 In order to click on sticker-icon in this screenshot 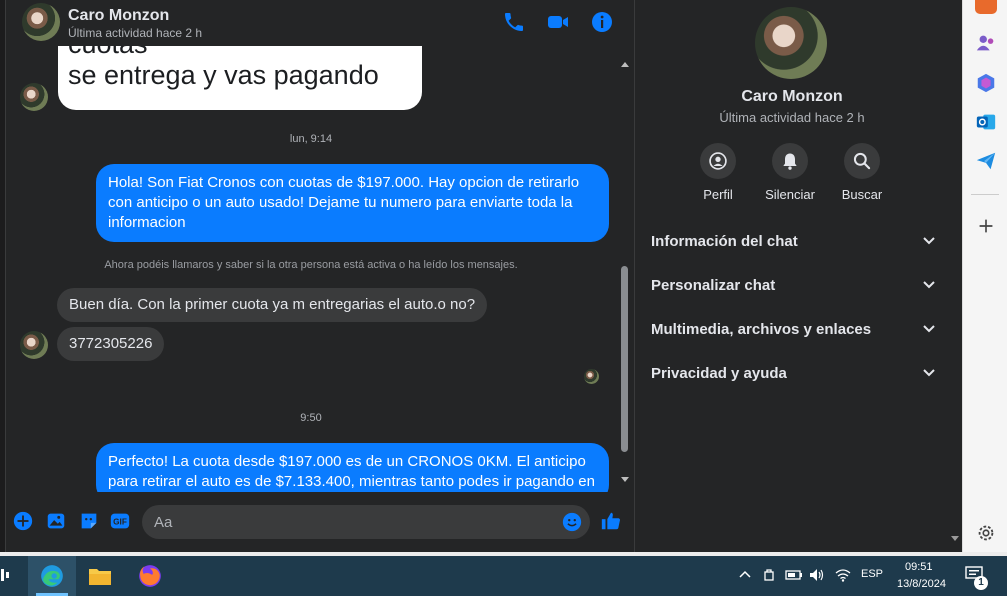, I will do `click(89, 521)`.